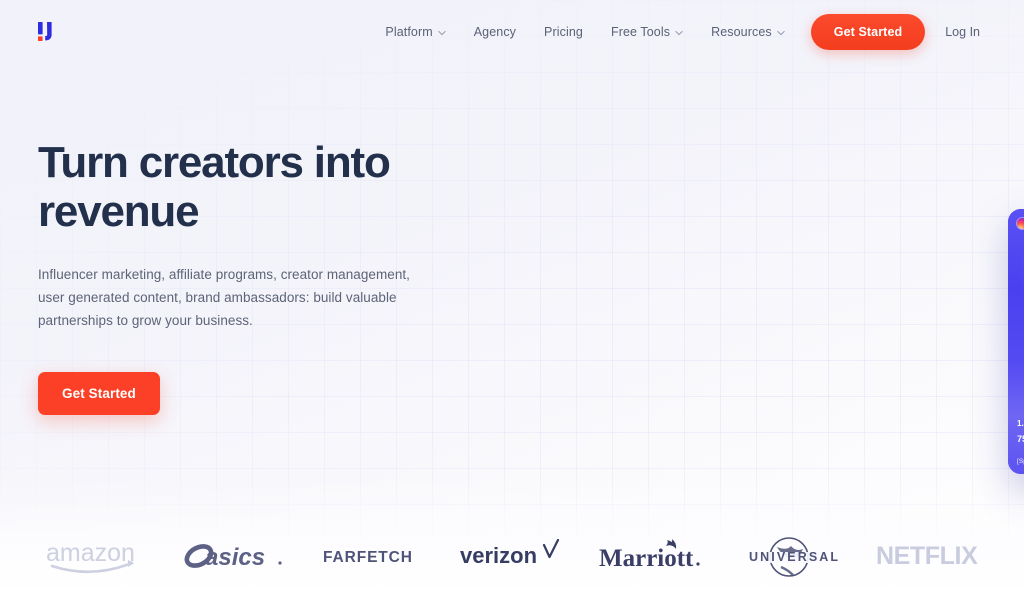 The image size is (1024, 598). I want to click on svg-text: asics, so click(235, 557).